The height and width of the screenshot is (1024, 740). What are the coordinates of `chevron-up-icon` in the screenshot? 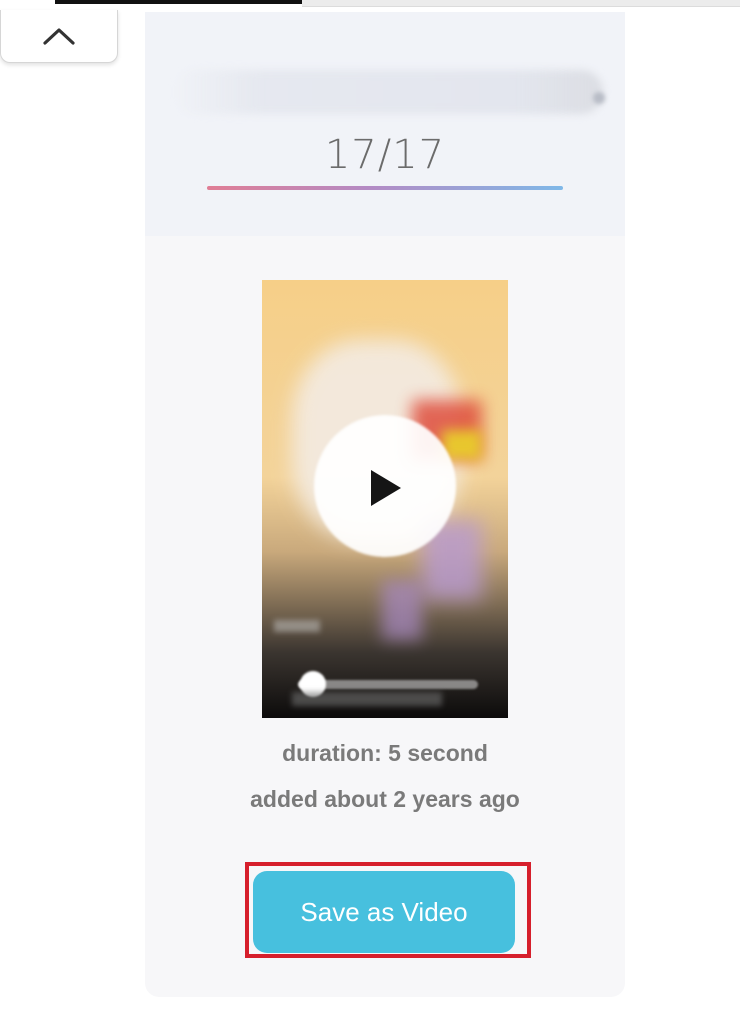 It's located at (59, 36).